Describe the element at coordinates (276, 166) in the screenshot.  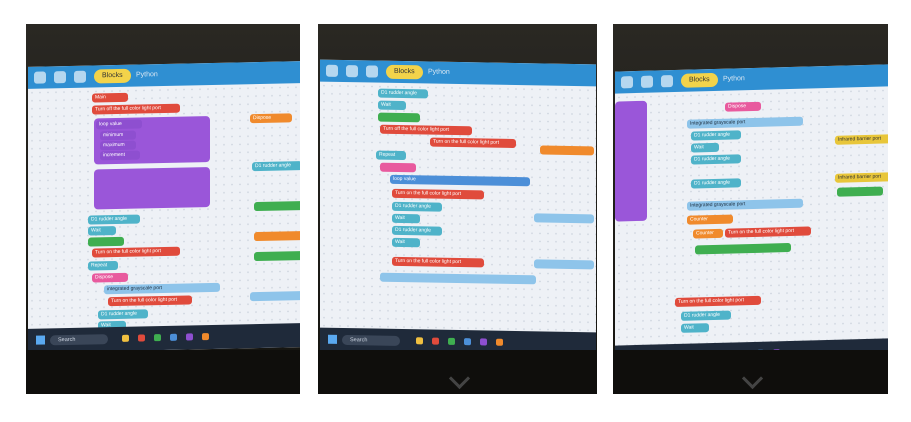
I see `rudder-right-block: D1 rudder angle` at that location.